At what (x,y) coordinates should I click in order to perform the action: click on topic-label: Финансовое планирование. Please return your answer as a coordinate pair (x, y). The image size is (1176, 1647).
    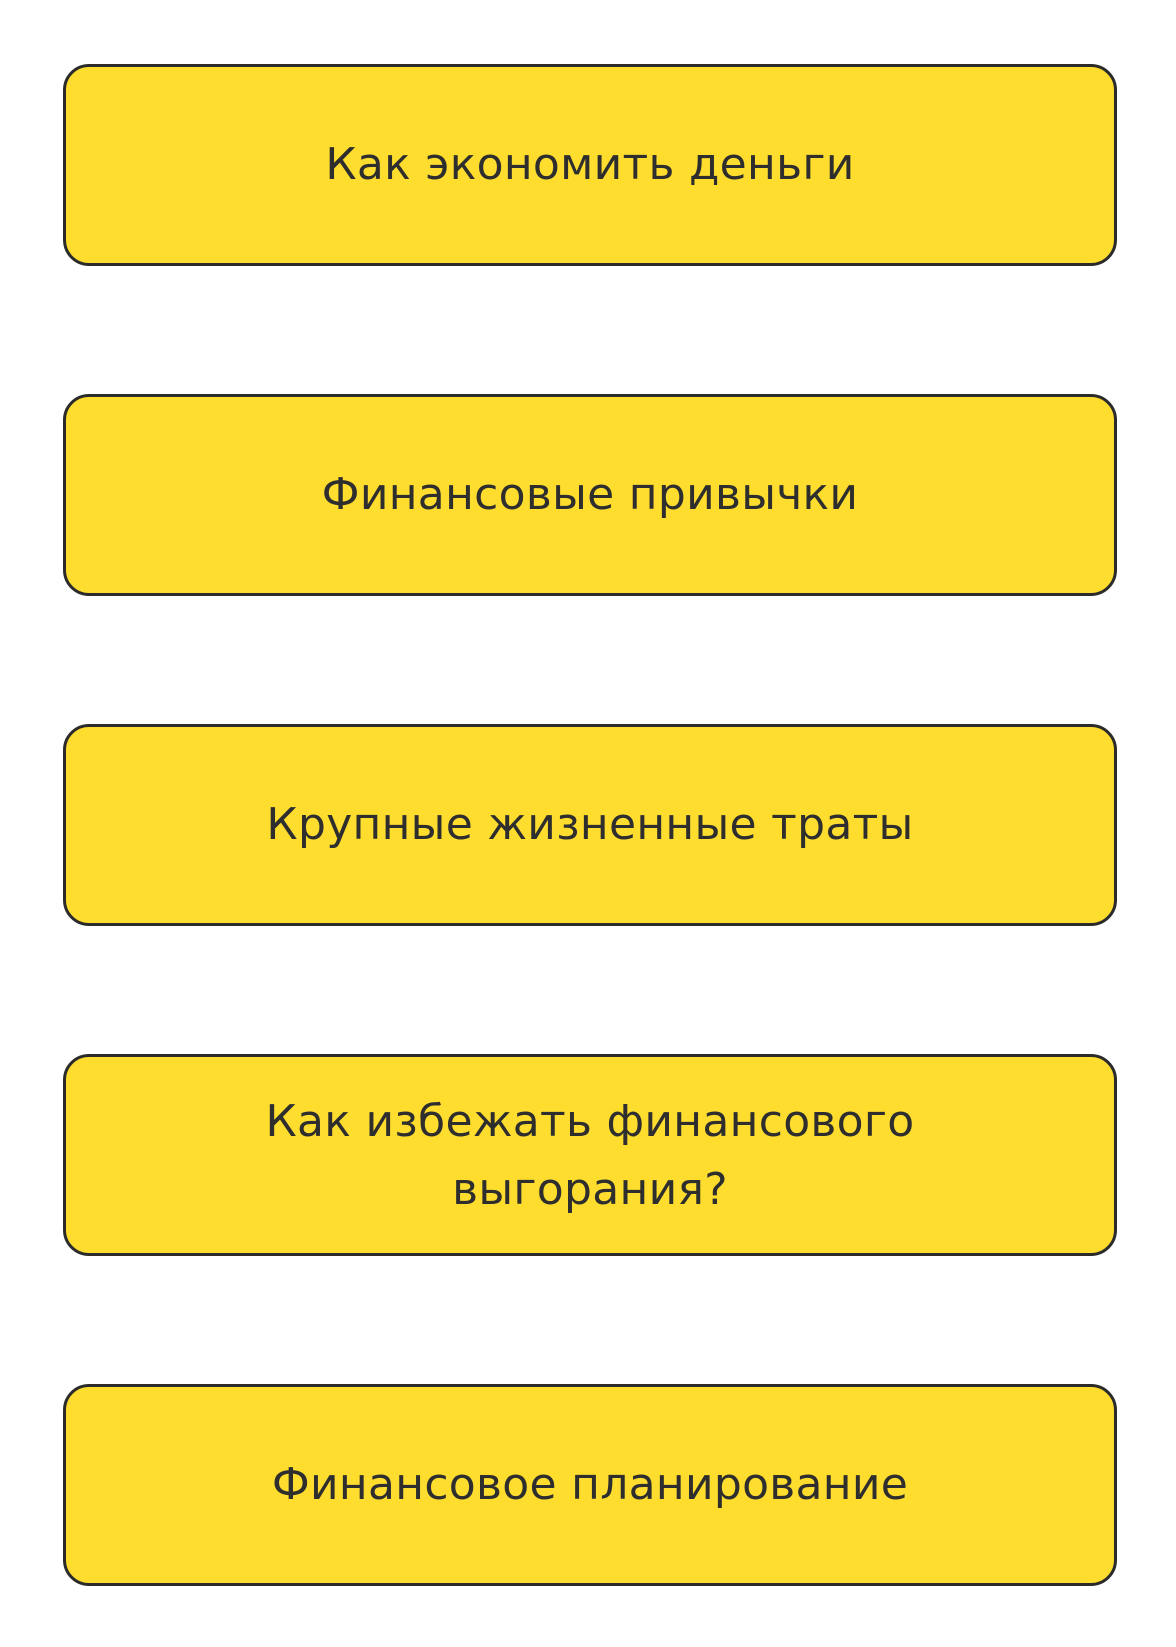
    Looking at the image, I should click on (590, 1484).